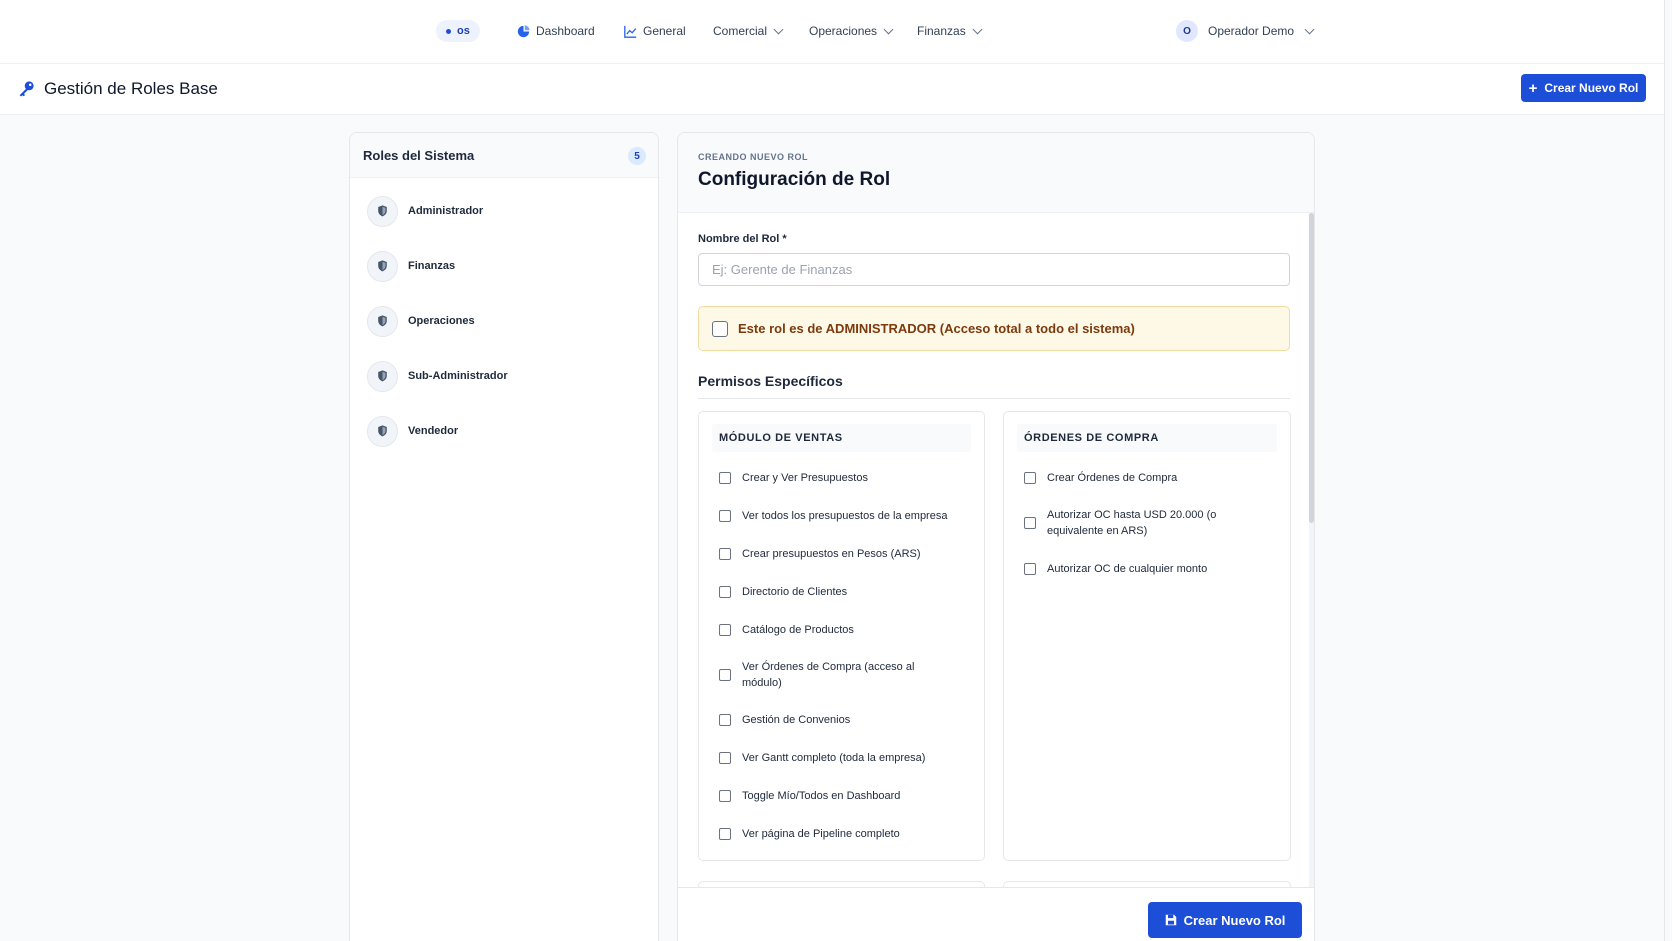  I want to click on roles-panel-header: Roles del Sistema 5, so click(504, 155).